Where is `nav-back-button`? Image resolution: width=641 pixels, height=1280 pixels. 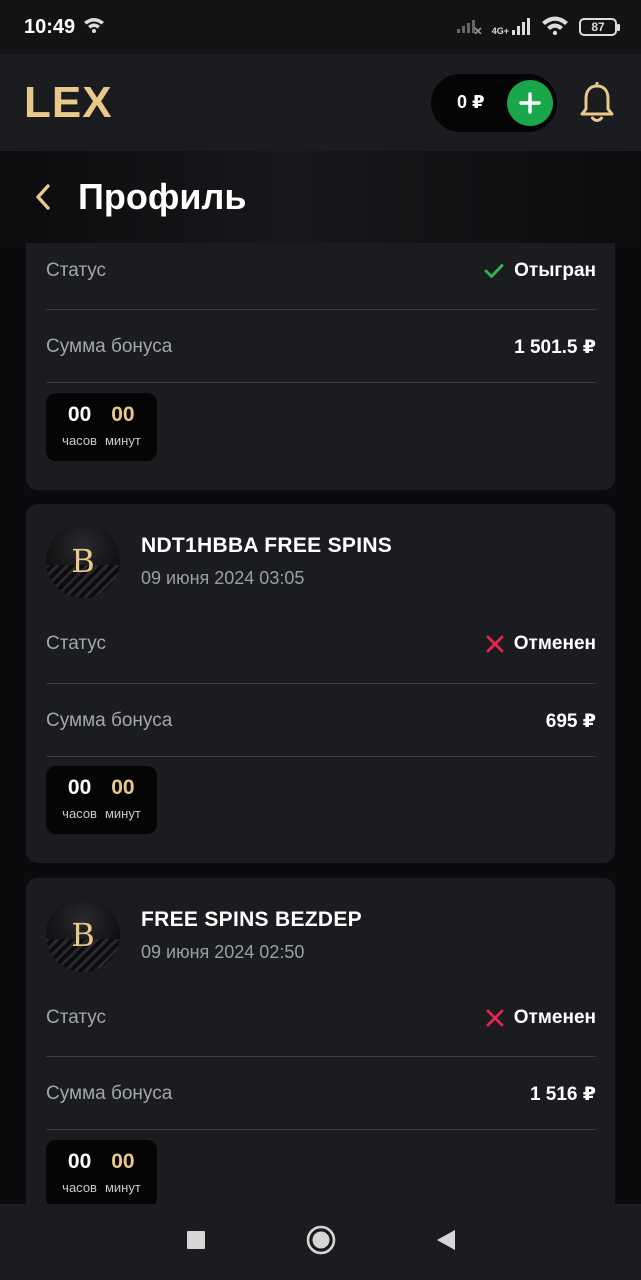
nav-back-button is located at coordinates (446, 1242).